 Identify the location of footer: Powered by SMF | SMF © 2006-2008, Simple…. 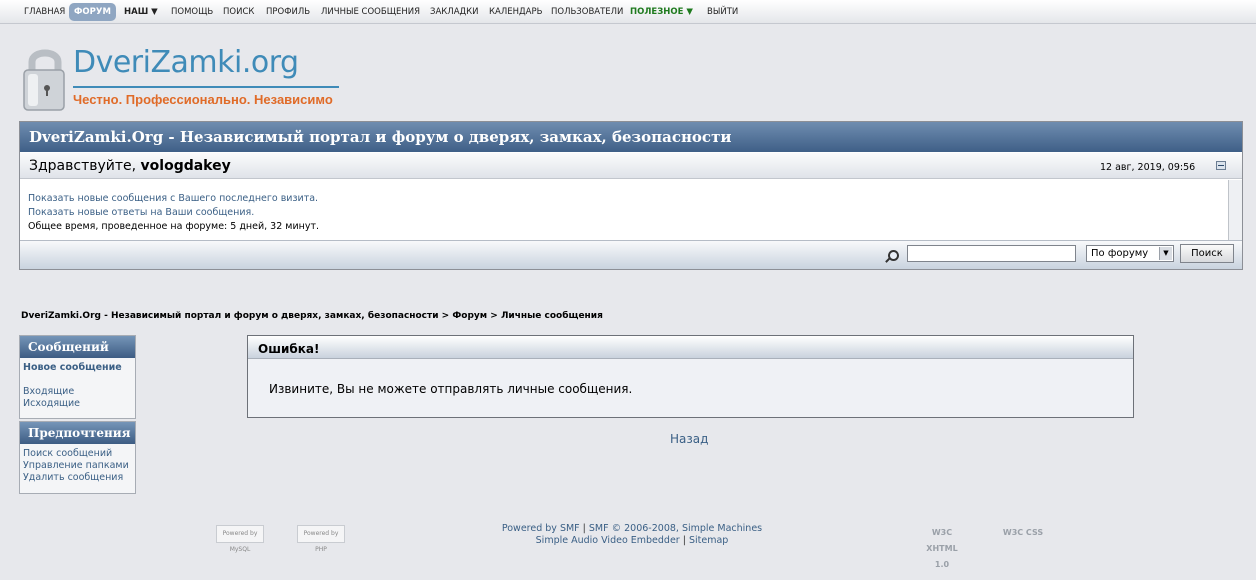
(628, 535).